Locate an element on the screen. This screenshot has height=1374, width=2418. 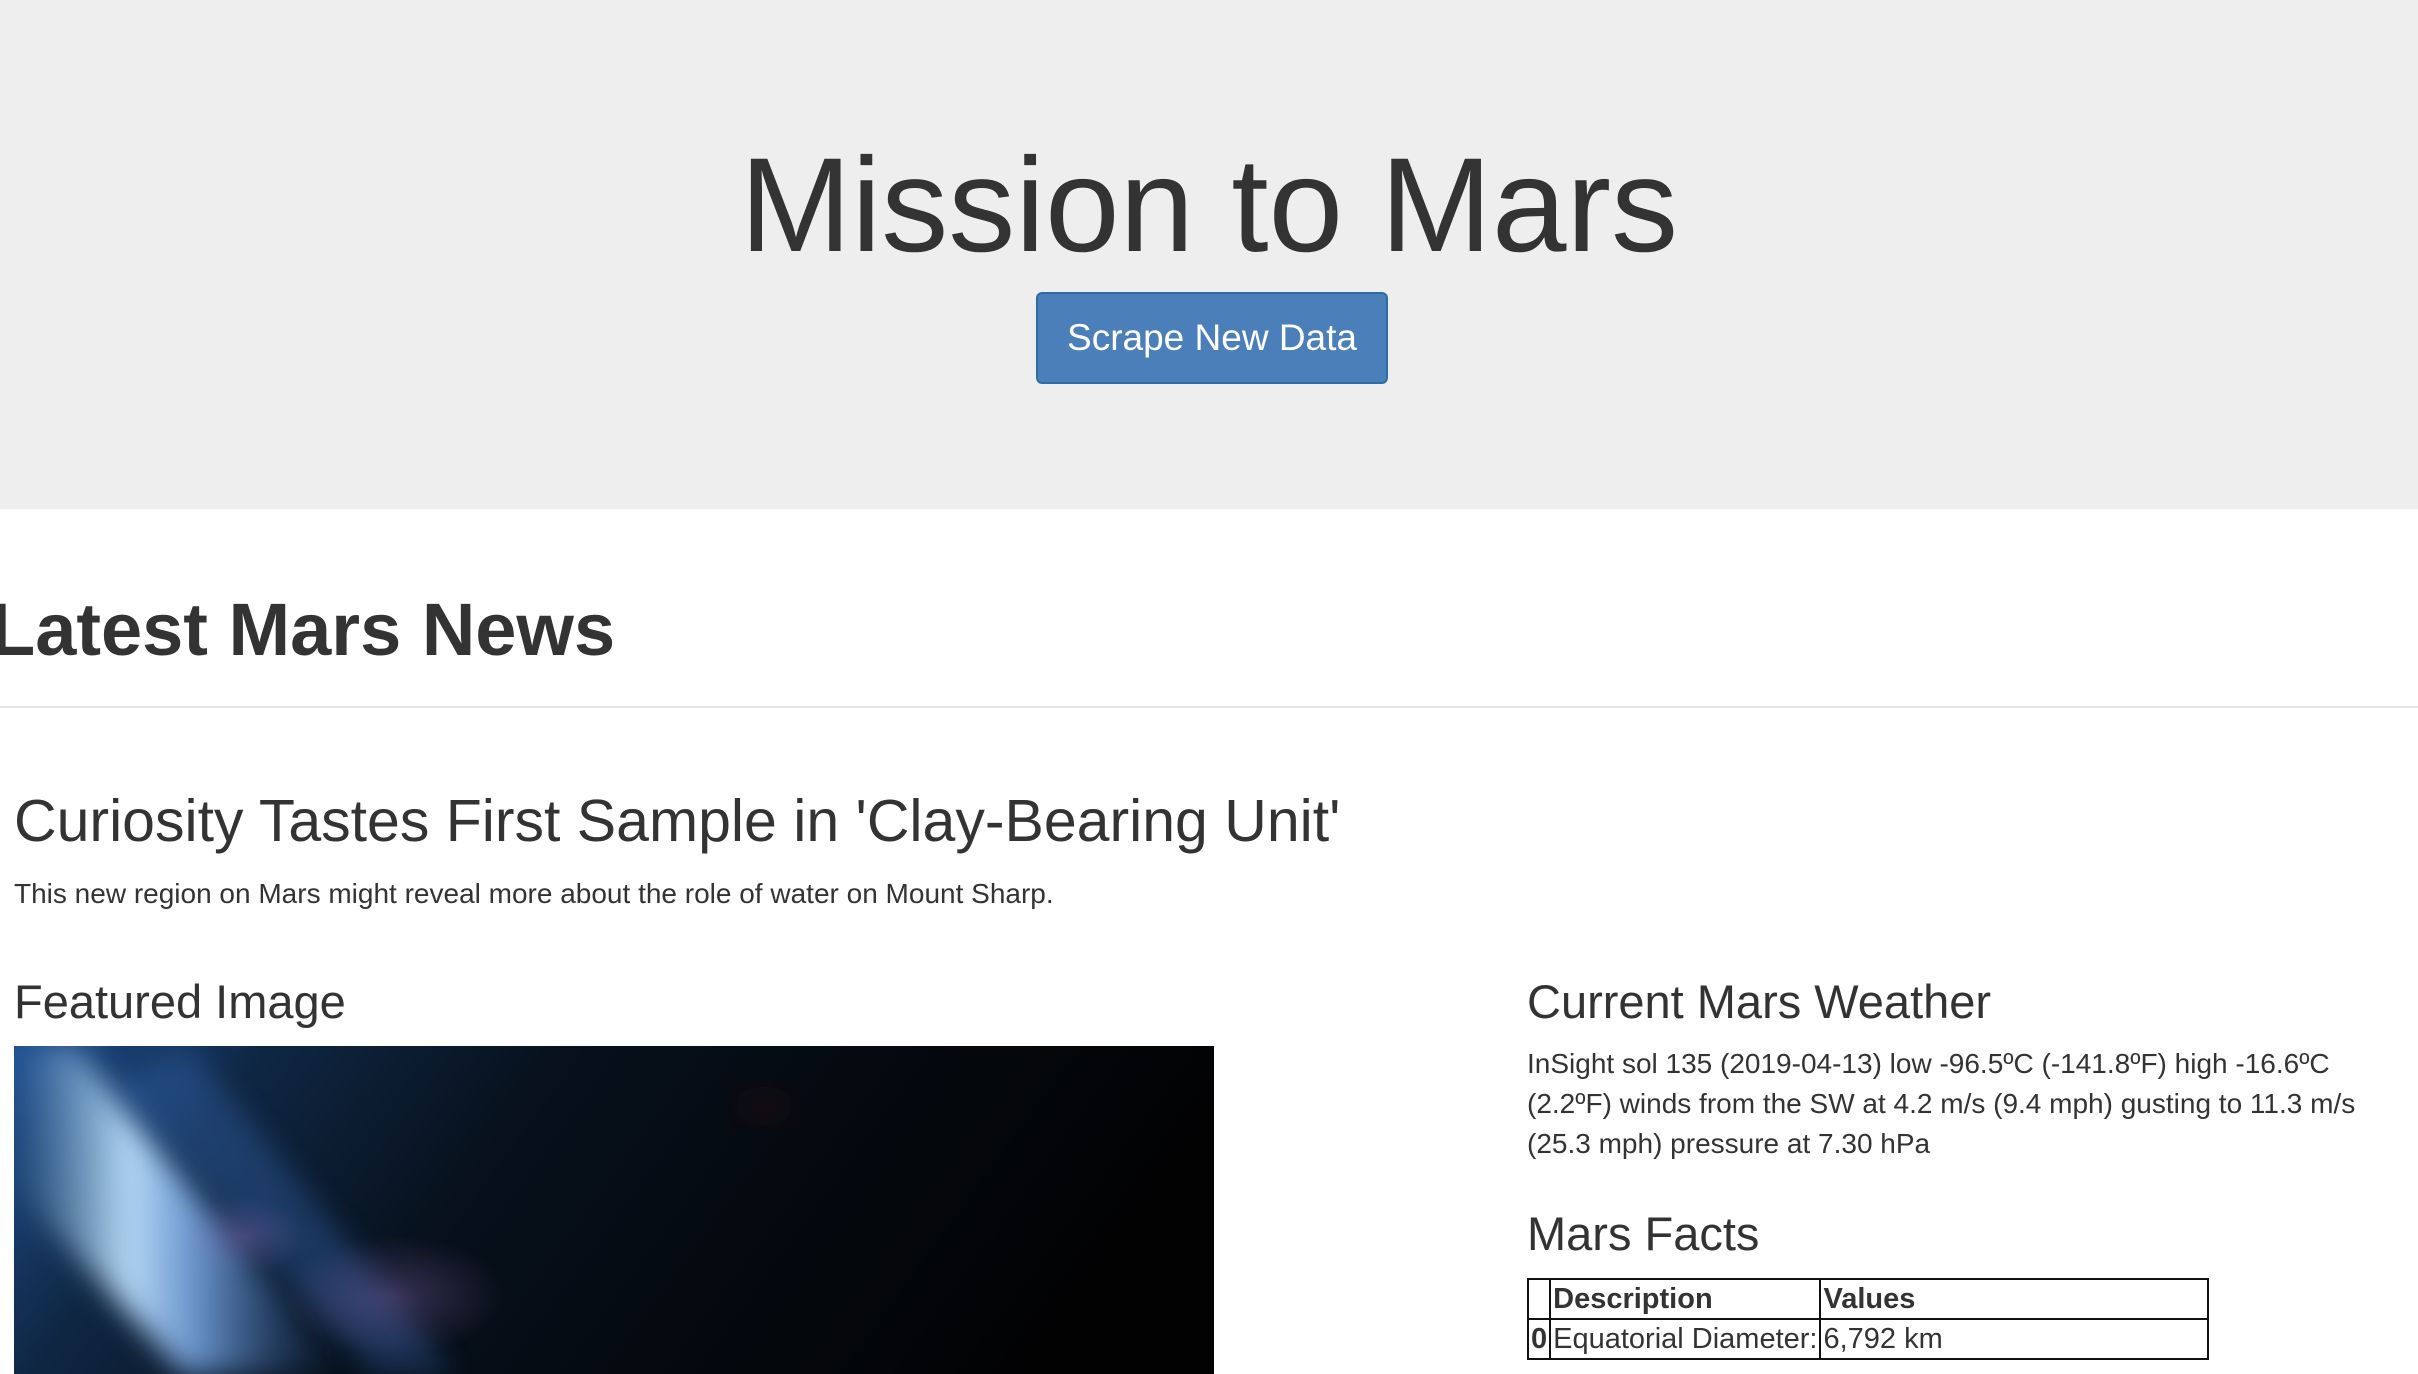
table-row: 0 Equatorial Diameter: 6,792 km is located at coordinates (1868, 1339).